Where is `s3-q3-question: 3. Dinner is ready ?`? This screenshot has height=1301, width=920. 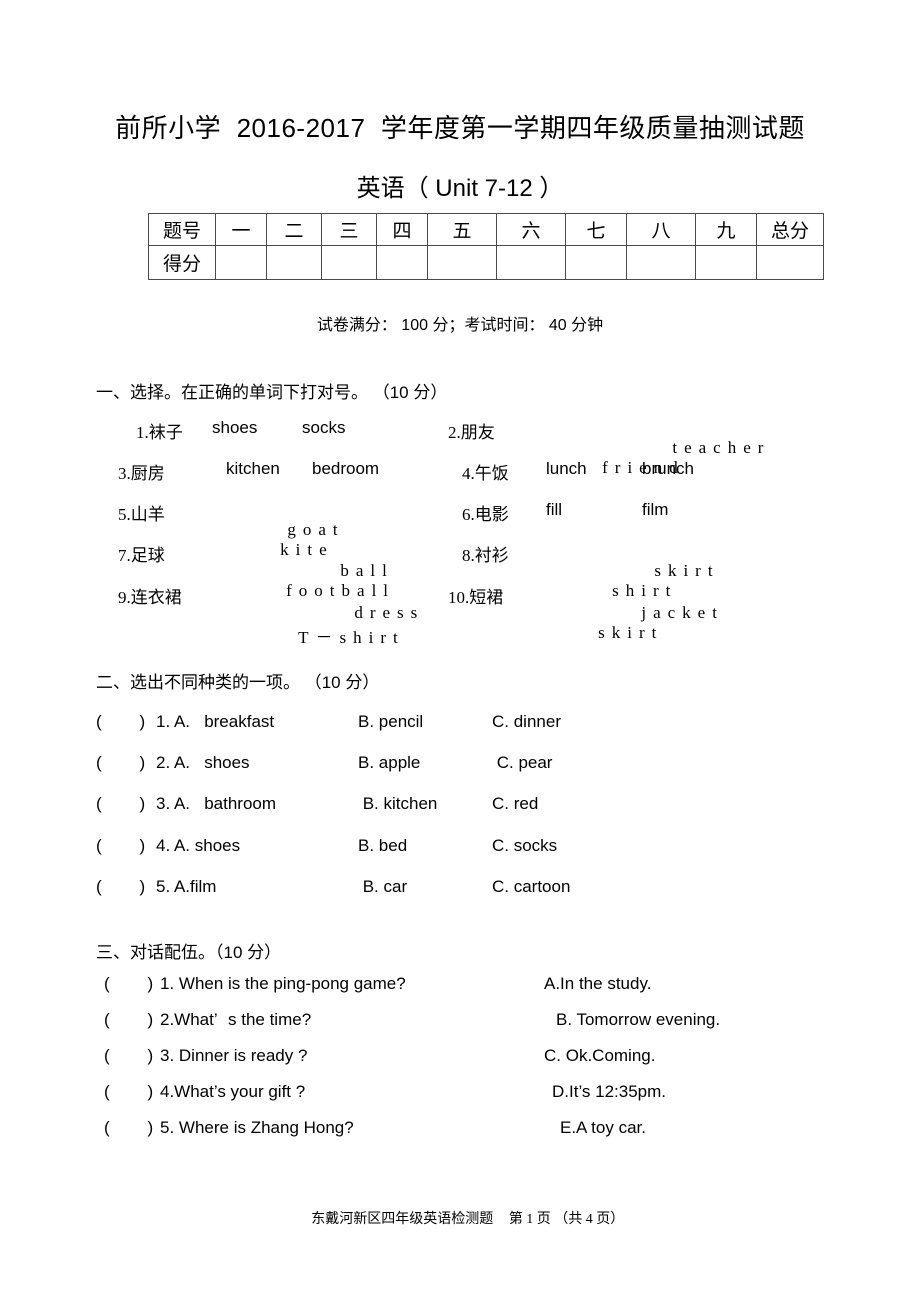 s3-q3-question: 3. Dinner is ready ? is located at coordinates (234, 1055).